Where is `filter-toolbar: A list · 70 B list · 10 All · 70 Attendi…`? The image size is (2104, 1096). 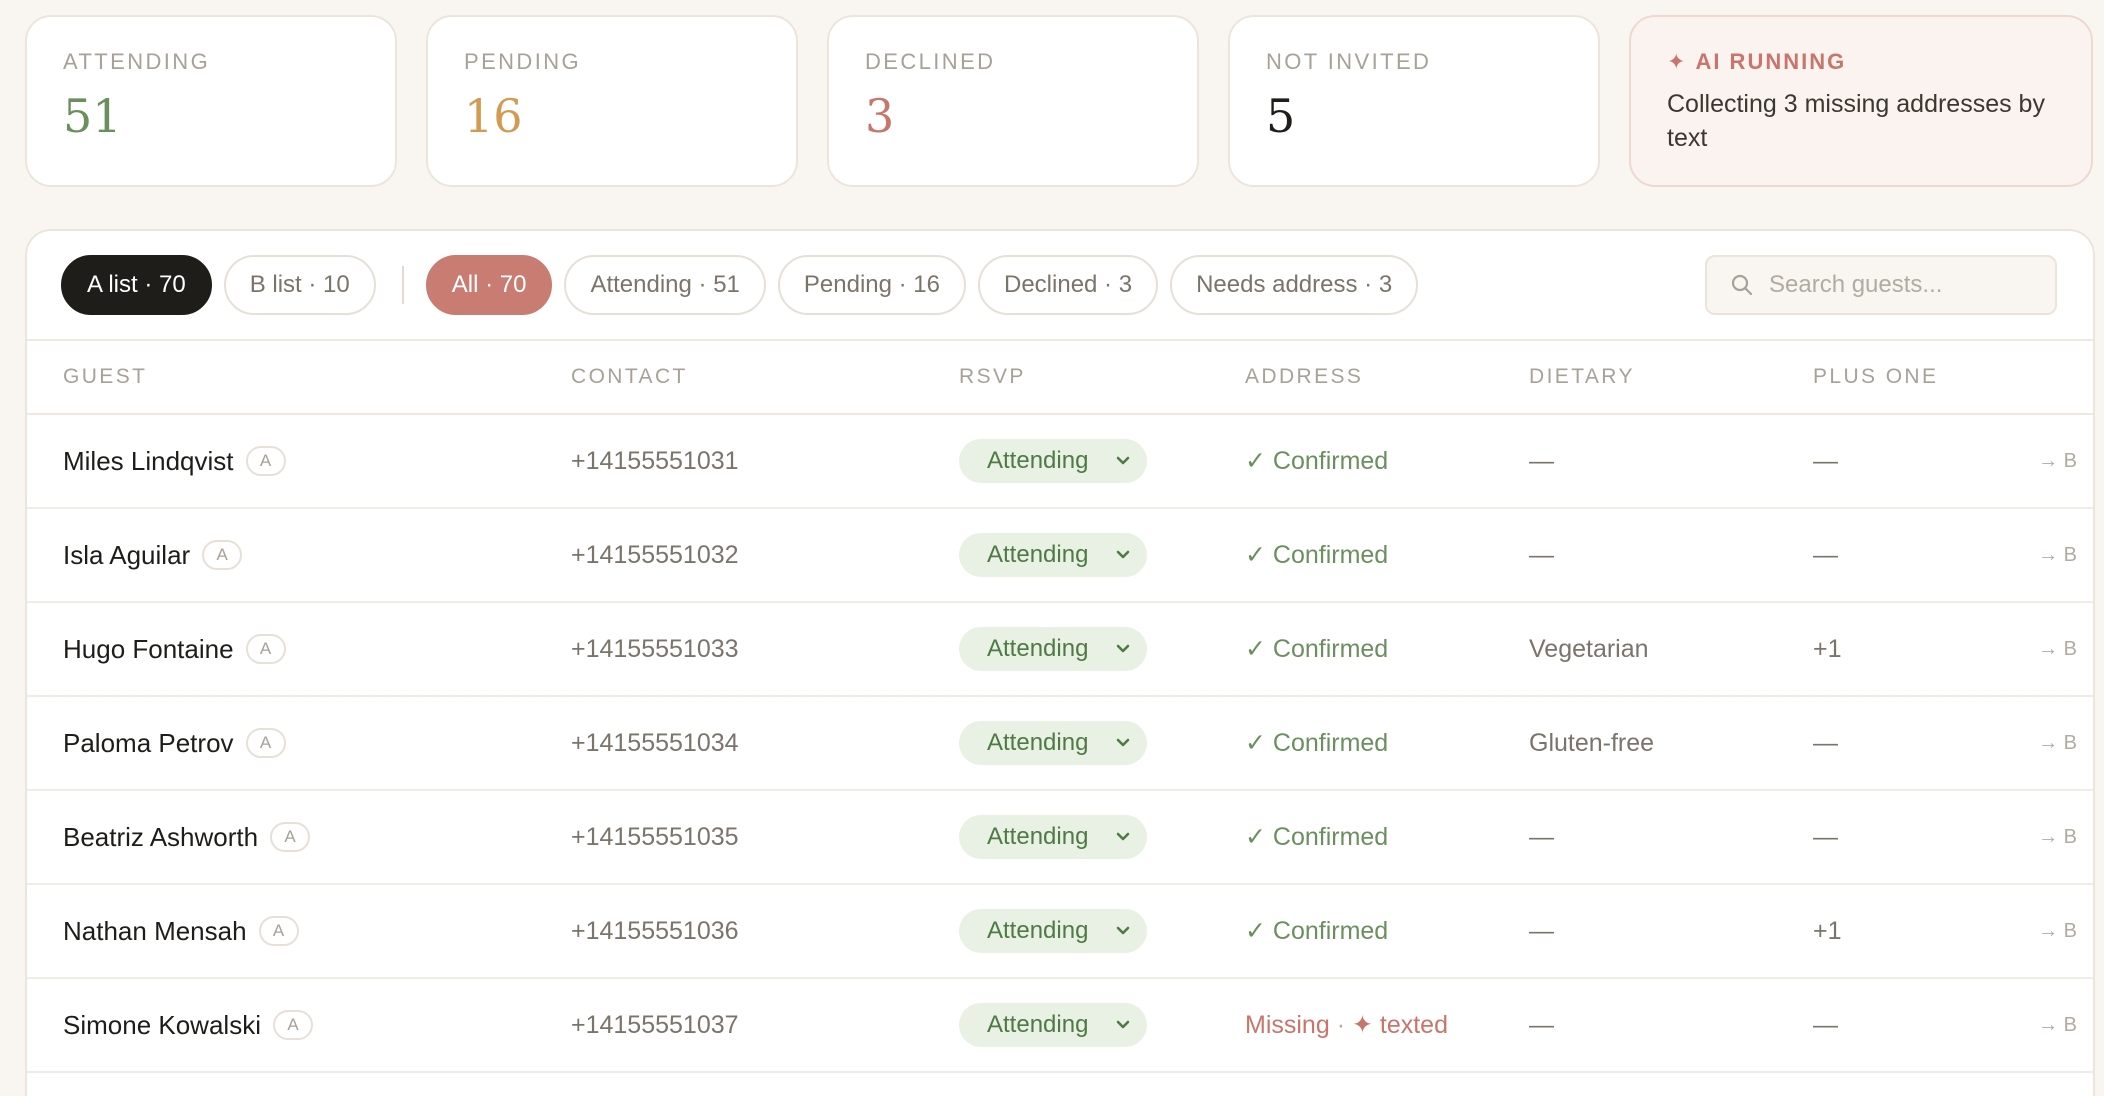
filter-toolbar: A list · 70 B list · 10 All · 70 Attendi… is located at coordinates (1060, 286).